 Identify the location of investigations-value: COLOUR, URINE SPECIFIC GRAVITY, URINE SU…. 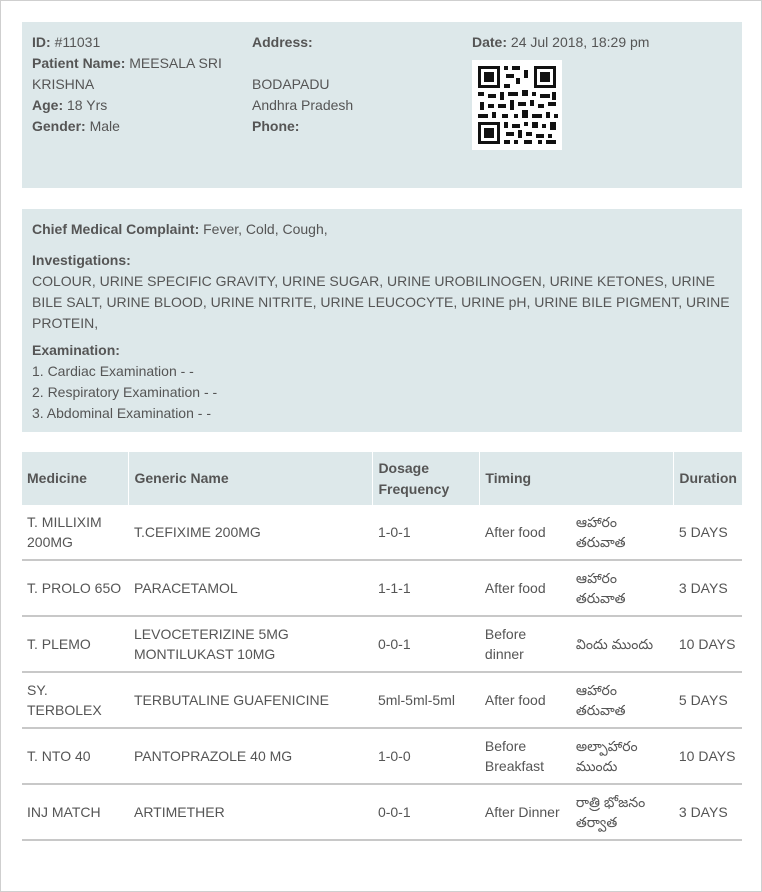
(381, 302).